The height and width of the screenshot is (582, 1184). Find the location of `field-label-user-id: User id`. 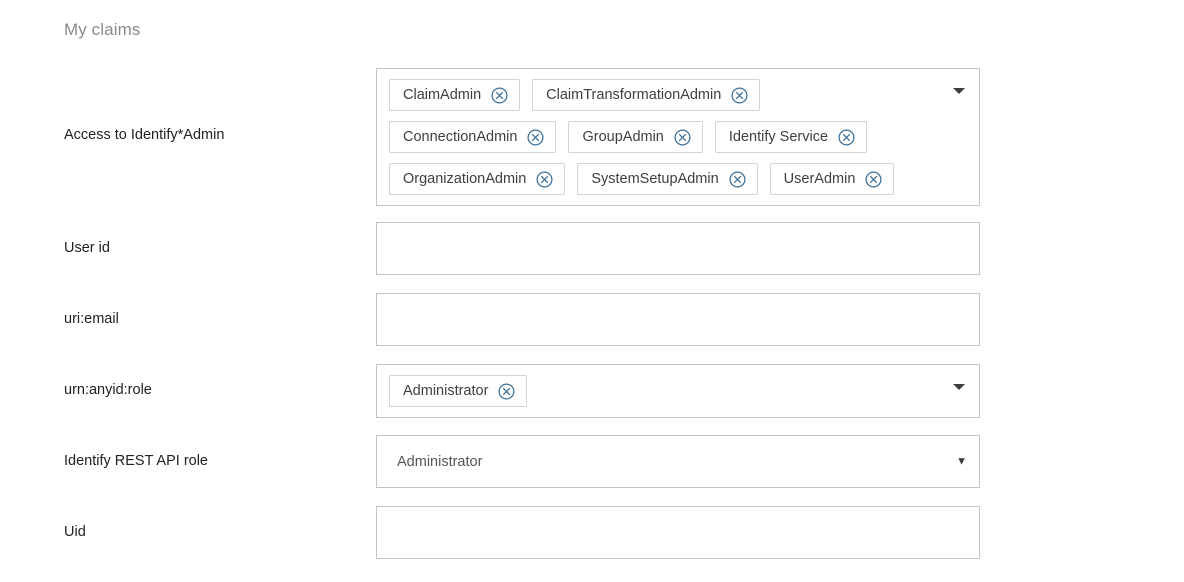

field-label-user-id: User id is located at coordinates (87, 247).